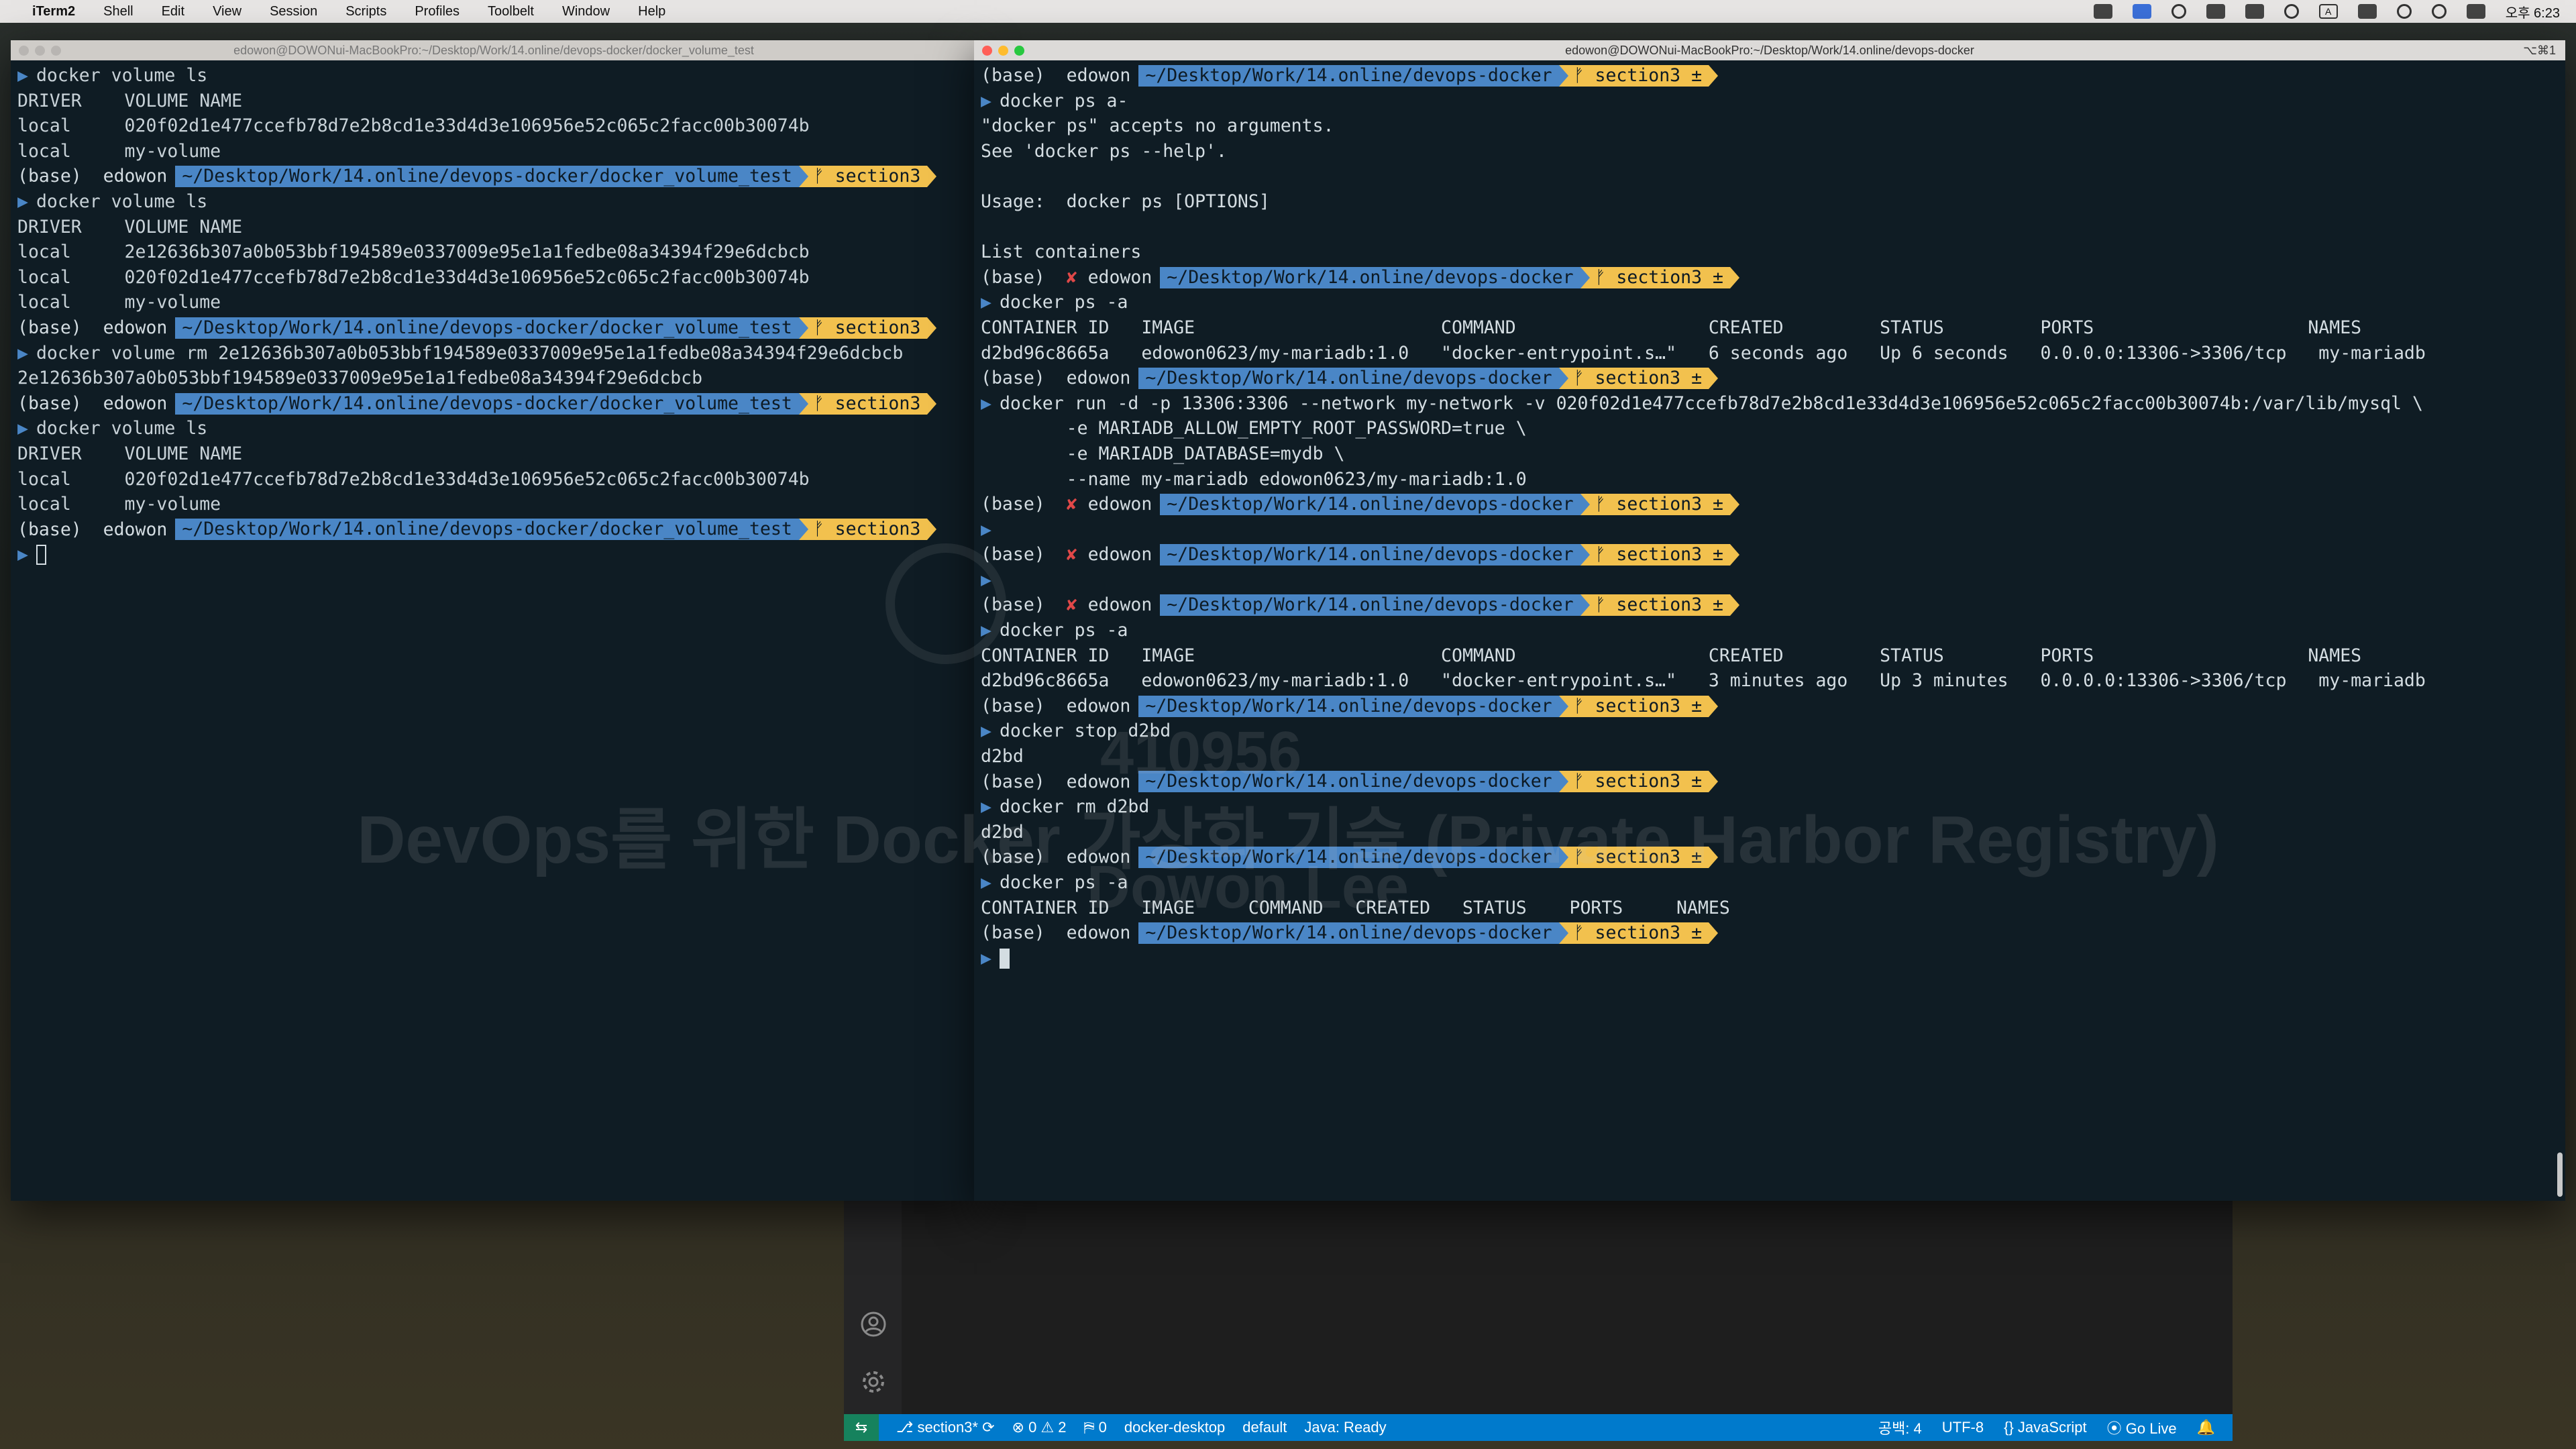 The height and width of the screenshot is (1449, 2576). Describe the element at coordinates (651, 11) in the screenshot. I see `menu-help: Help` at that location.